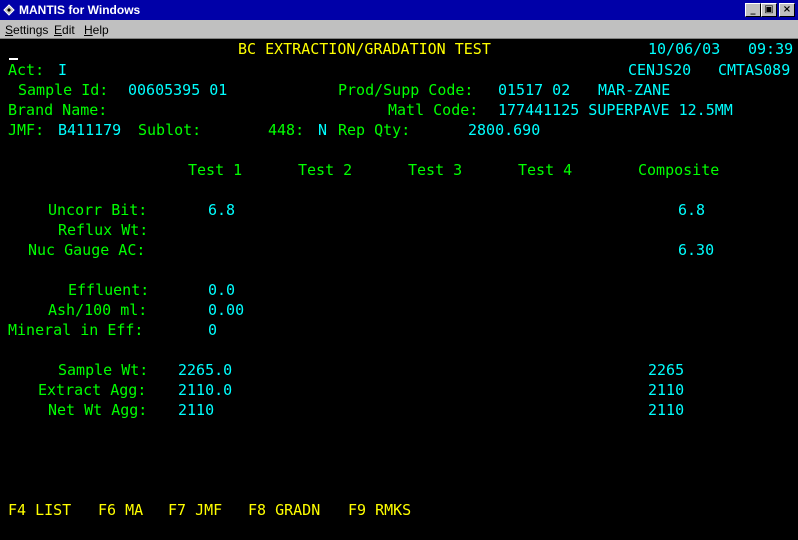 This screenshot has height=540, width=798. Describe the element at coordinates (120, 510) in the screenshot. I see `f6-ma-key: F6 MA` at that location.